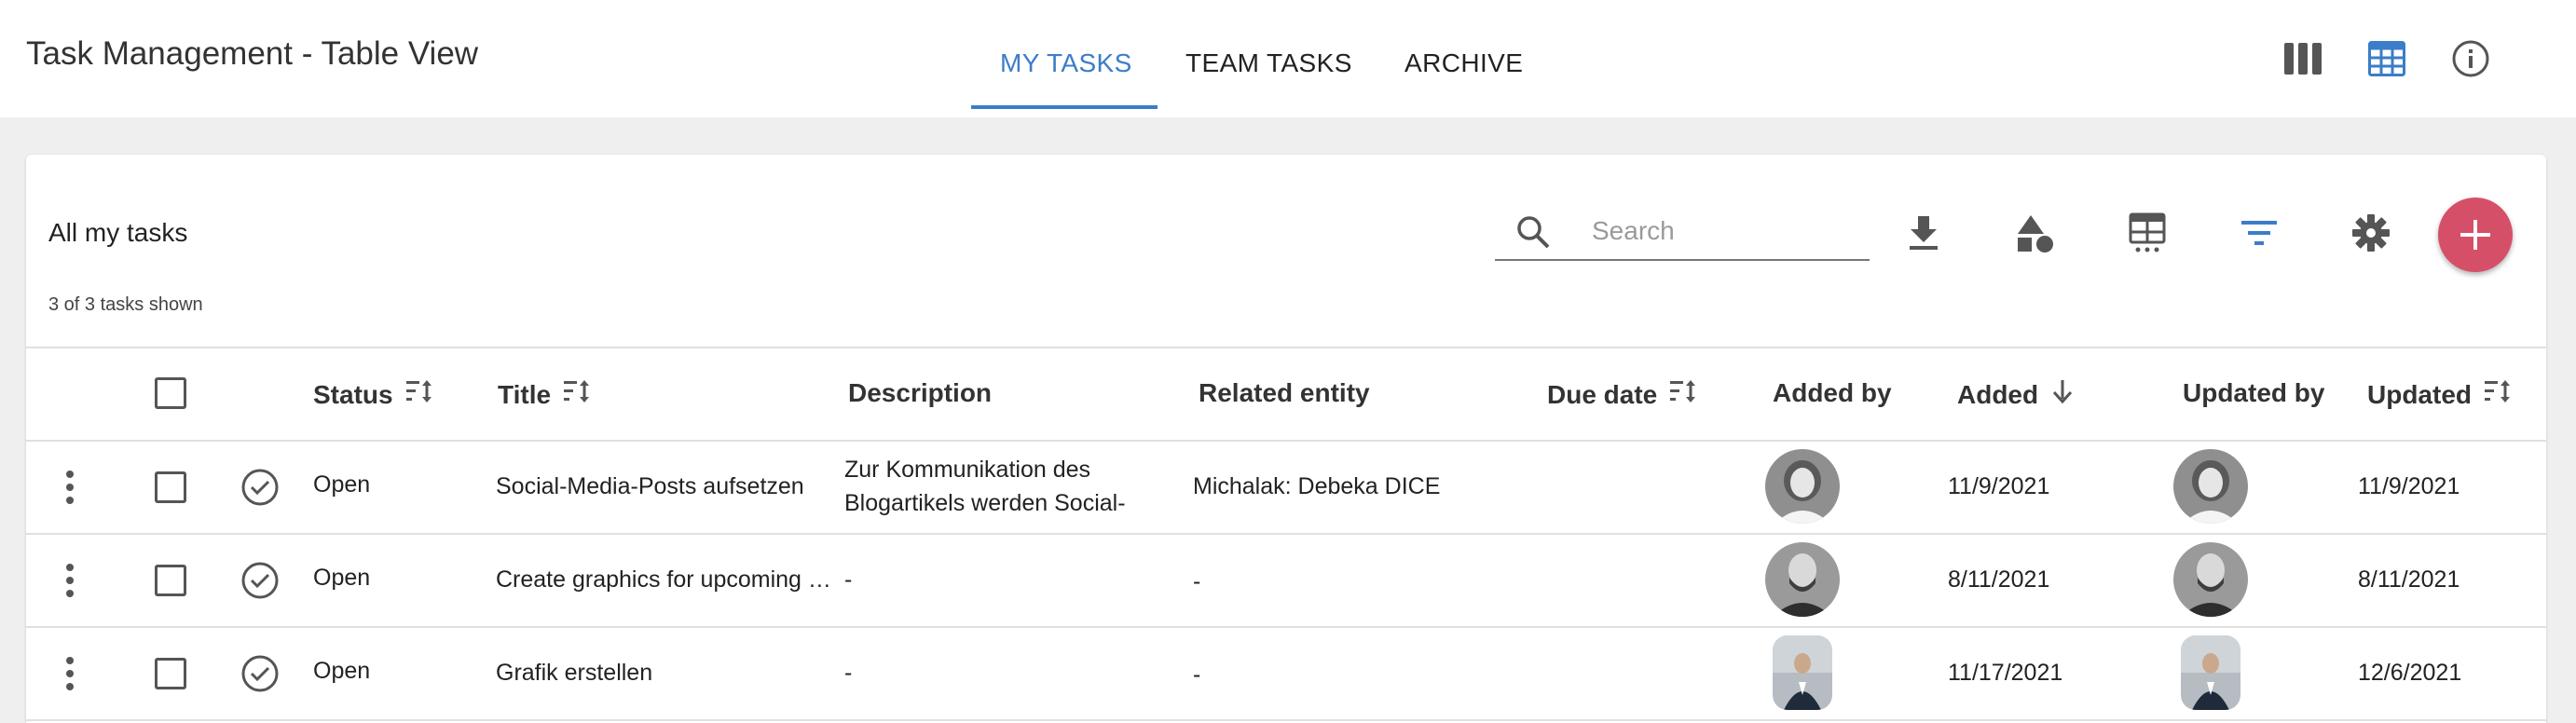 This screenshot has height=723, width=2576. I want to click on filter-icon, so click(2259, 233).